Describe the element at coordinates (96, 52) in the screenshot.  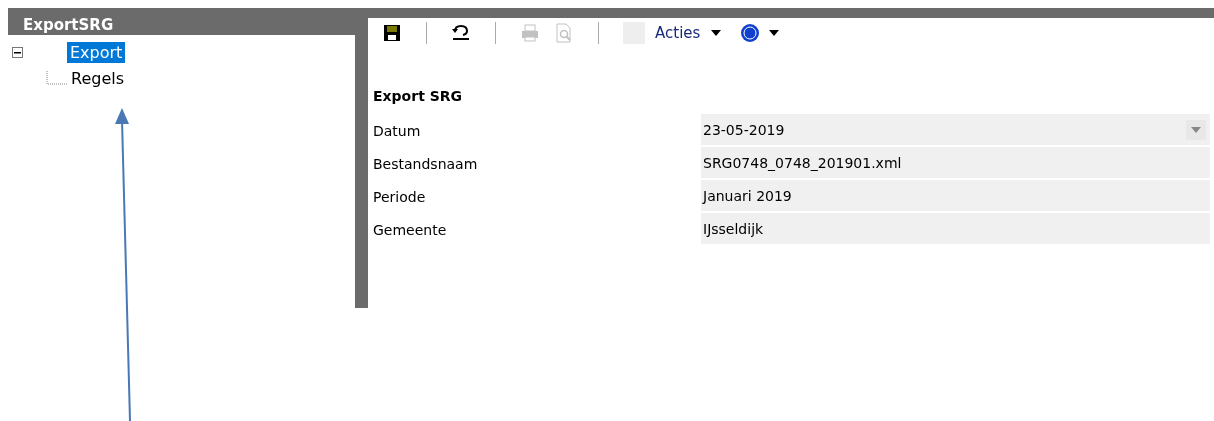
I see `tree-item: Export` at that location.